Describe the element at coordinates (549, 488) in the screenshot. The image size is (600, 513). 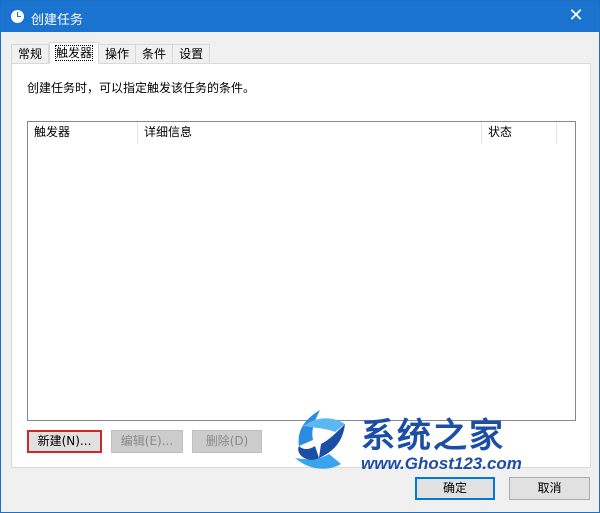
I see `cancel-button: 取消` at that location.